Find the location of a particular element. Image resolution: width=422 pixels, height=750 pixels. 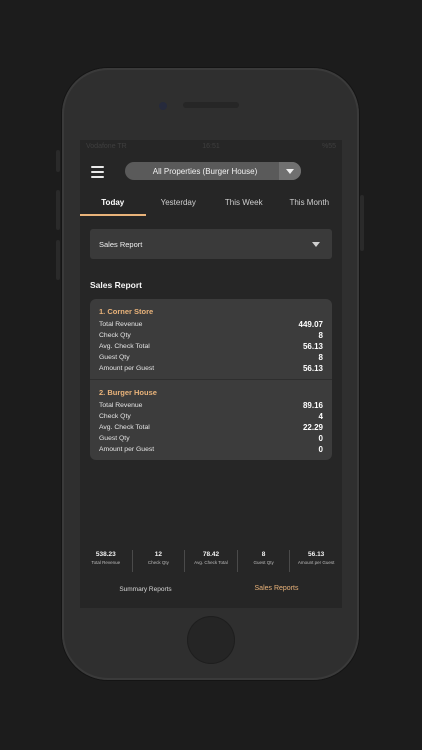

hamburger-menu-icon is located at coordinates (98, 172).